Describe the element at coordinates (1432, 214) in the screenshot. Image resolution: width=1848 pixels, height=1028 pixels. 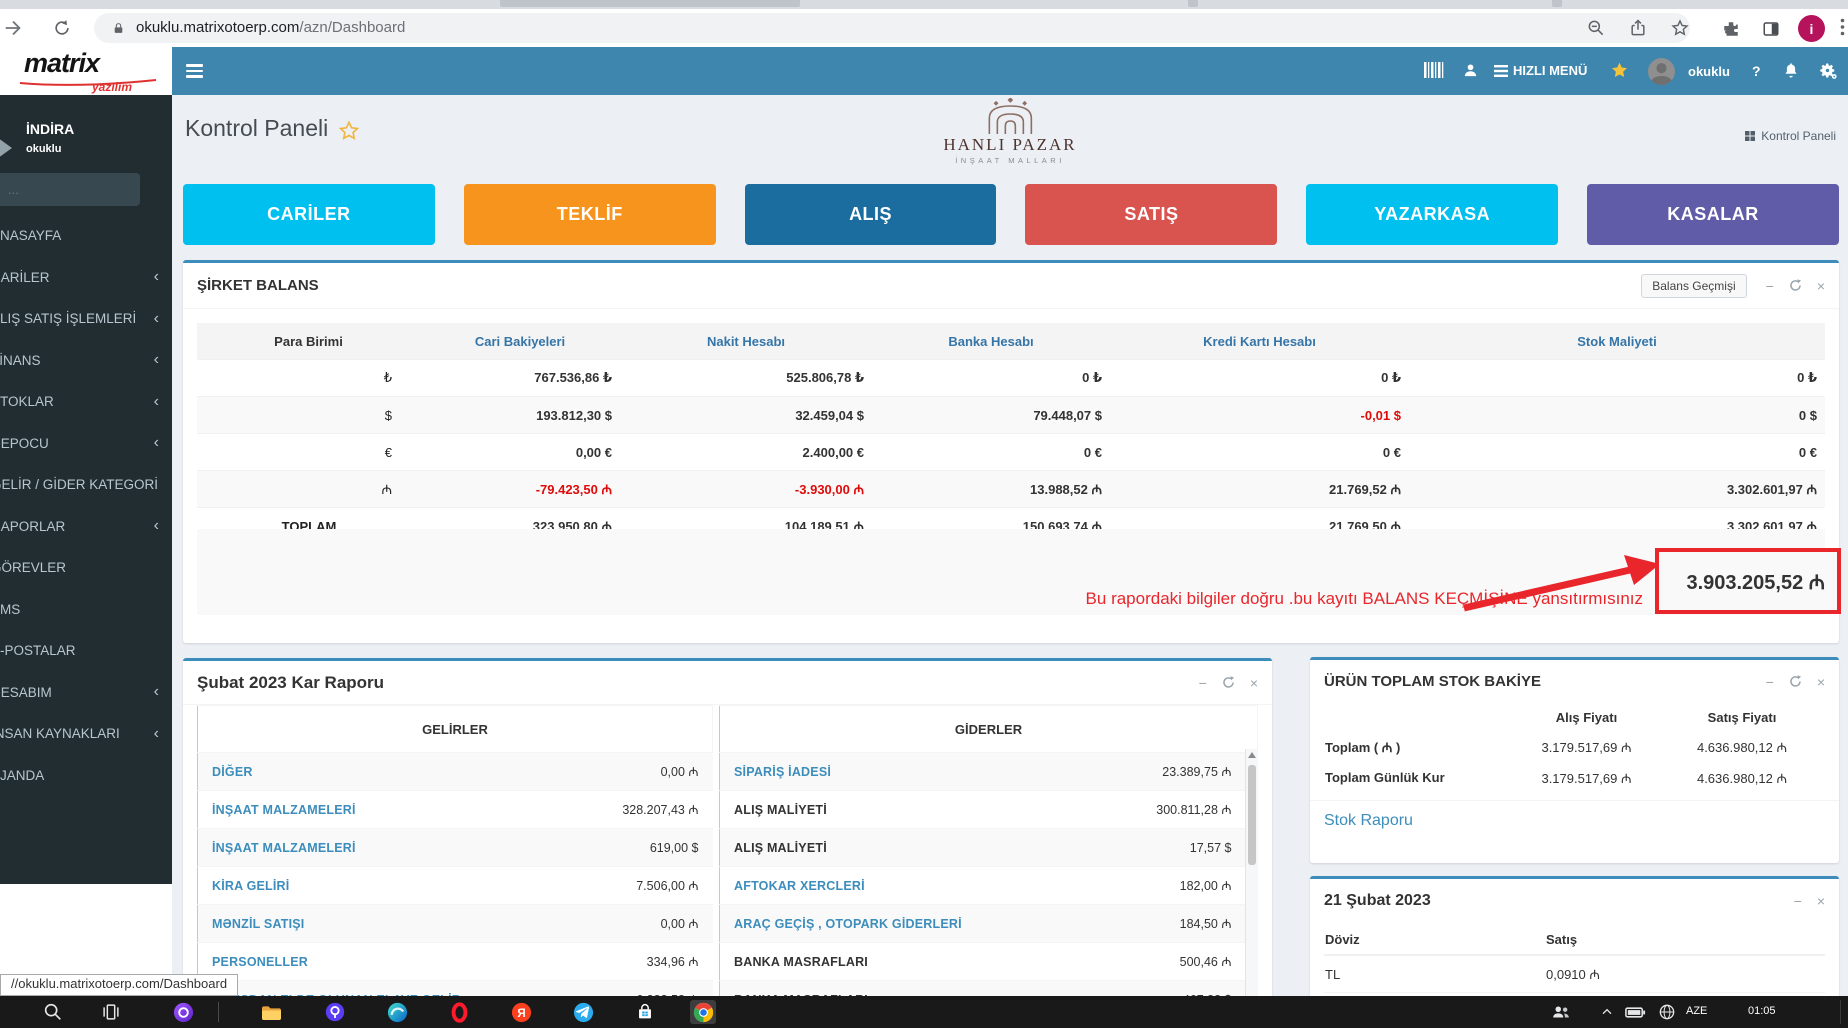
I see `quick-button-yazarkasa: YAZARKASA` at that location.